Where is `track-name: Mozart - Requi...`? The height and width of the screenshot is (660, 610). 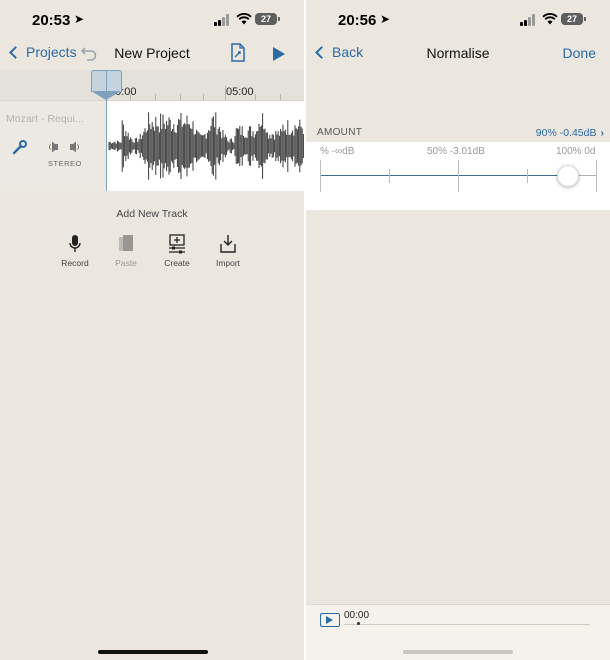
track-name: Mozart - Requi... is located at coordinates (45, 119).